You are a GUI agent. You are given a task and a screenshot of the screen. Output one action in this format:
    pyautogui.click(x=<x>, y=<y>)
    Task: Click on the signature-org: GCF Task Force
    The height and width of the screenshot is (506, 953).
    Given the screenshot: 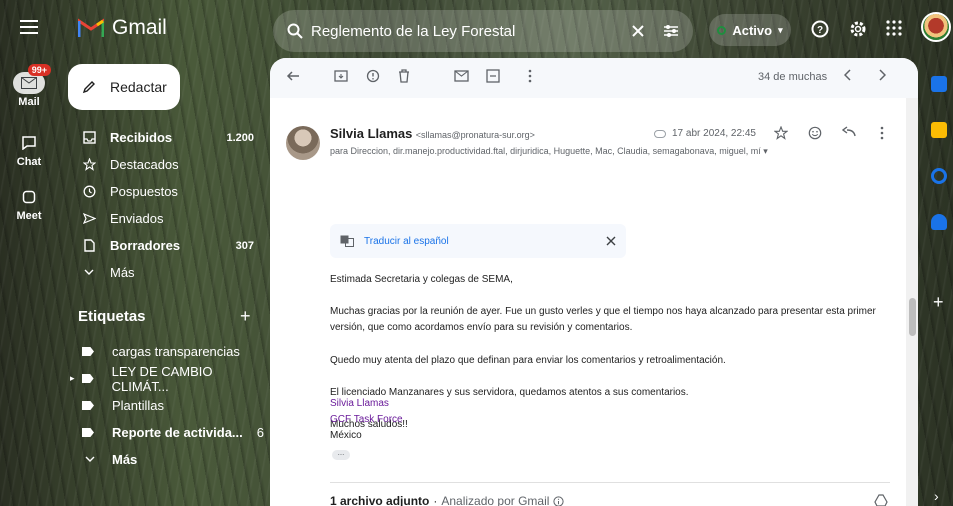 What is the action you would take?
    pyautogui.click(x=366, y=420)
    